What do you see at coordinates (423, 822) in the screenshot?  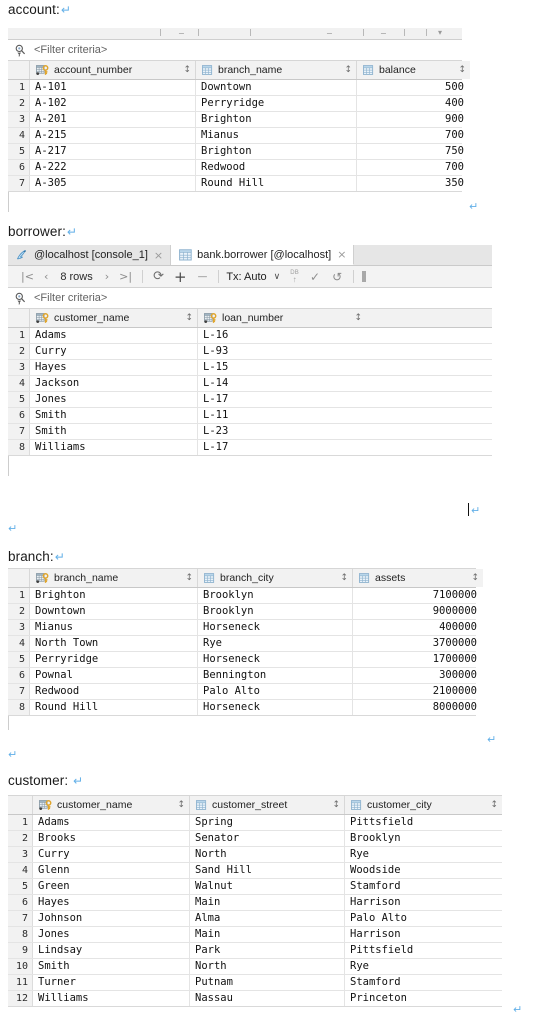 I see `cell-customer-city: Pittsfield` at bounding box center [423, 822].